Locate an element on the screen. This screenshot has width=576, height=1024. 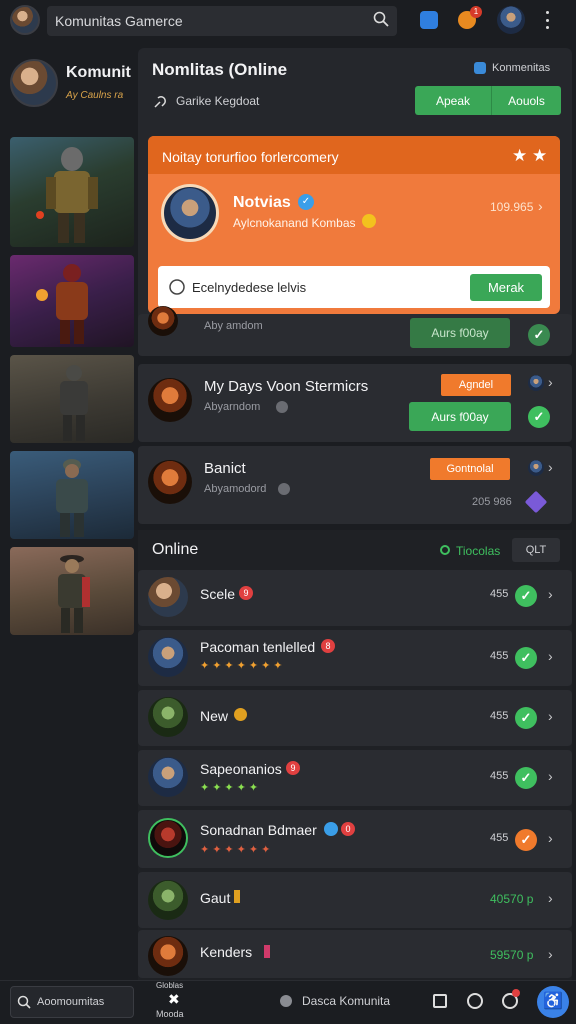
panel-title: Nomlitas (Online is located at coordinates (220, 69).